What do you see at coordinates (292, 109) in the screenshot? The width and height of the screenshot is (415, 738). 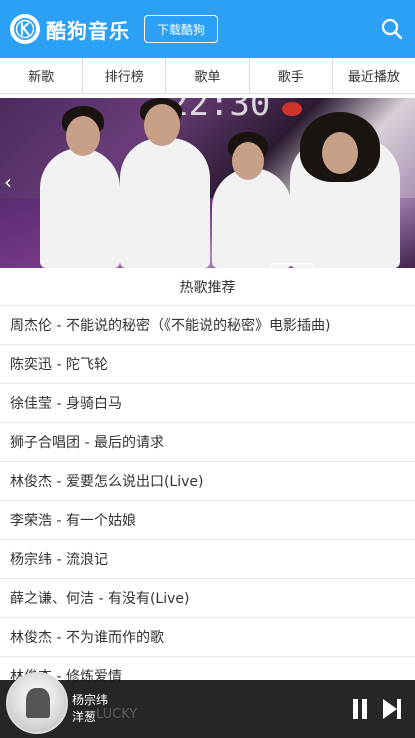 I see `banner-badge` at bounding box center [292, 109].